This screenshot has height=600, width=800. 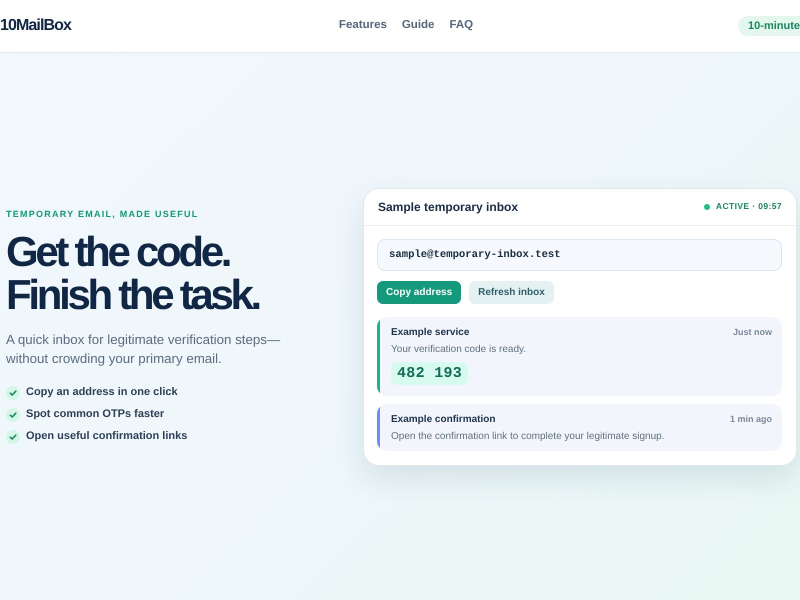 I want to click on nav-link: FAQ, so click(x=461, y=26).